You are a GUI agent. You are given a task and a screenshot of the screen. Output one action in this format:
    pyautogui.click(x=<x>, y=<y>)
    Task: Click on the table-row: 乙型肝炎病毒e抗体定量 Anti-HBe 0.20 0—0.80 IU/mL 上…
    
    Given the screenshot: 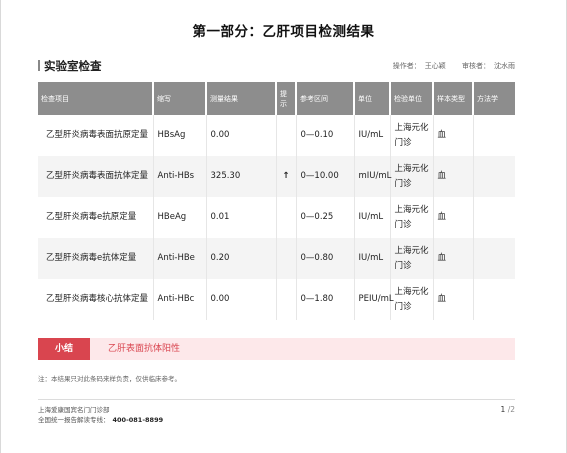 What is the action you would take?
    pyautogui.click(x=276, y=258)
    